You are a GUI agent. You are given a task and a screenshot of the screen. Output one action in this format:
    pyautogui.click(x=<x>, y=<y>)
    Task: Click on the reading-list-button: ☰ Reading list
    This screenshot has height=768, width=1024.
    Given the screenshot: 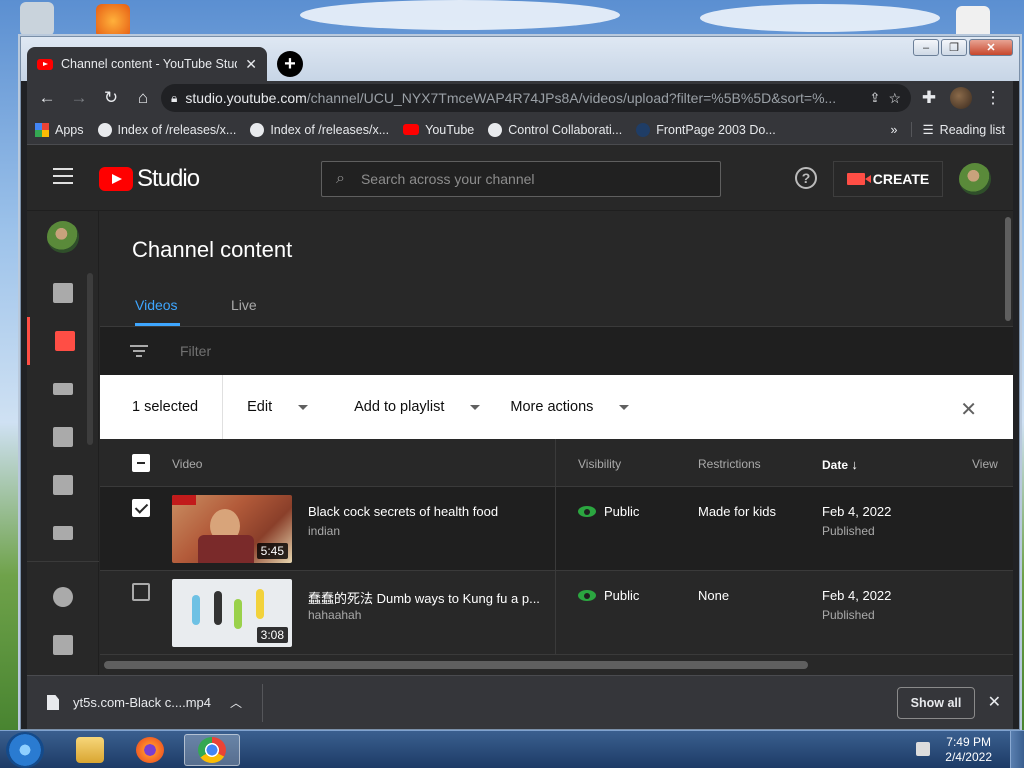 What is the action you would take?
    pyautogui.click(x=958, y=129)
    